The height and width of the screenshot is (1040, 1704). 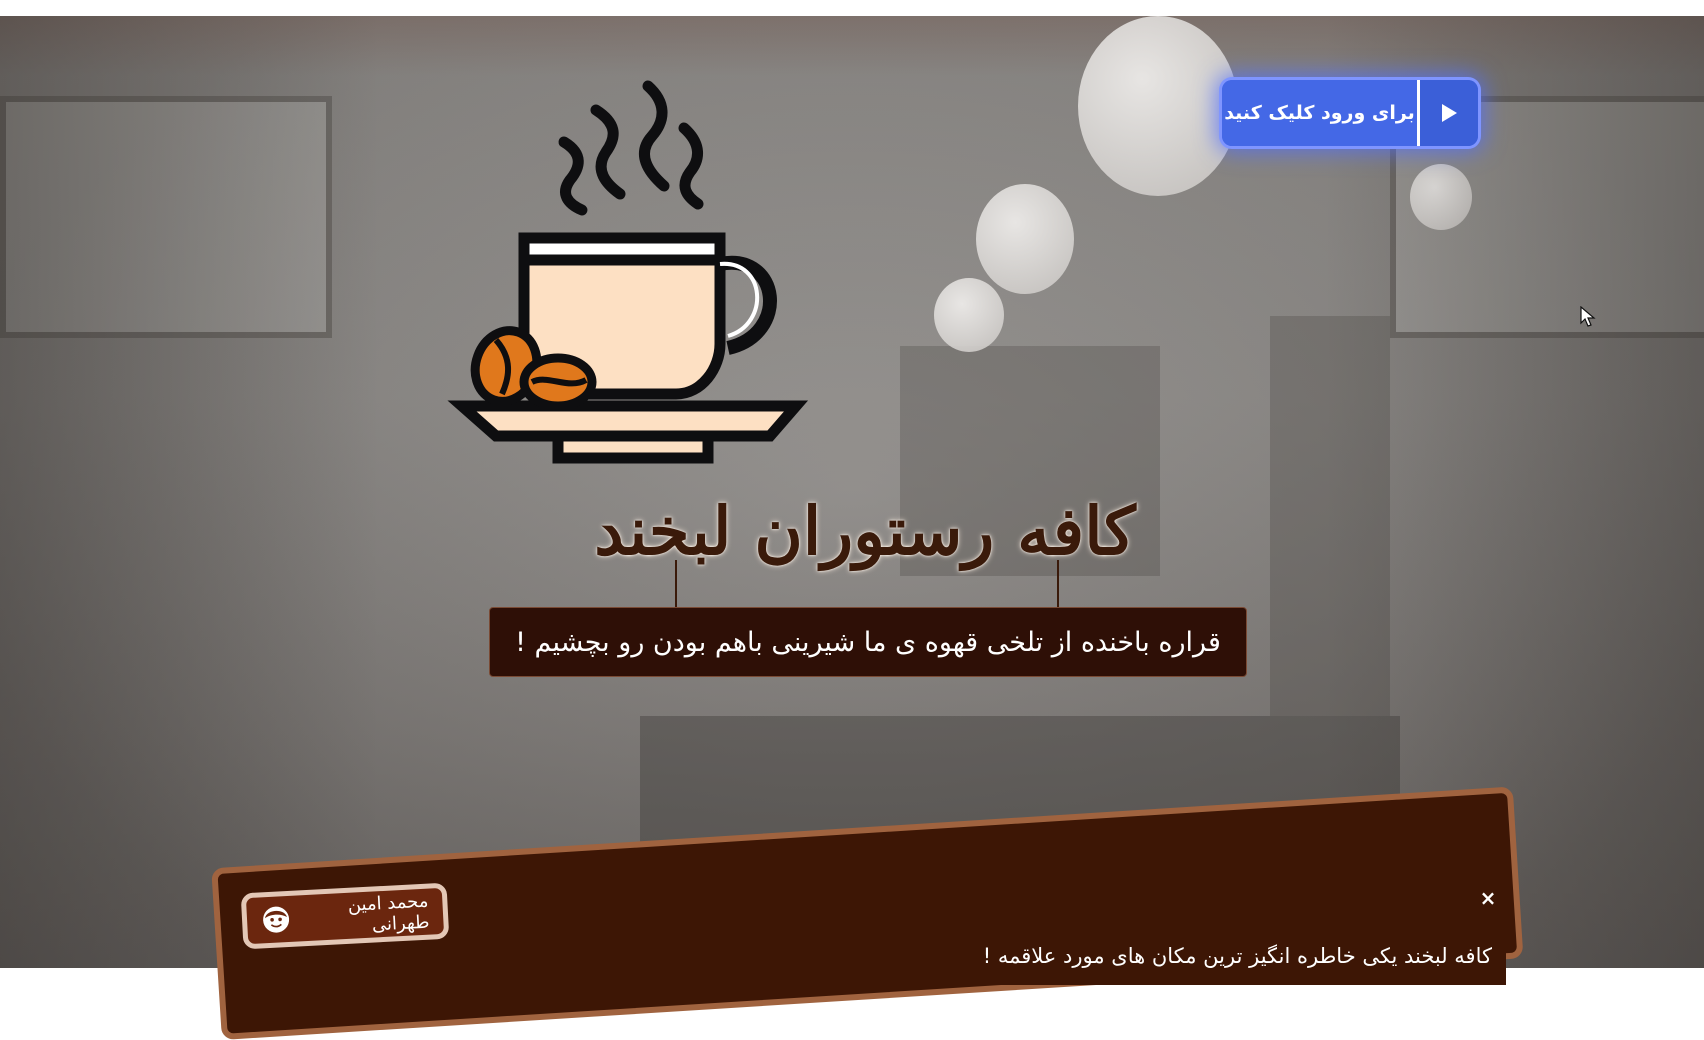 I want to click on enter-button: برای ورود کلیک کنید, so click(x=1350, y=113).